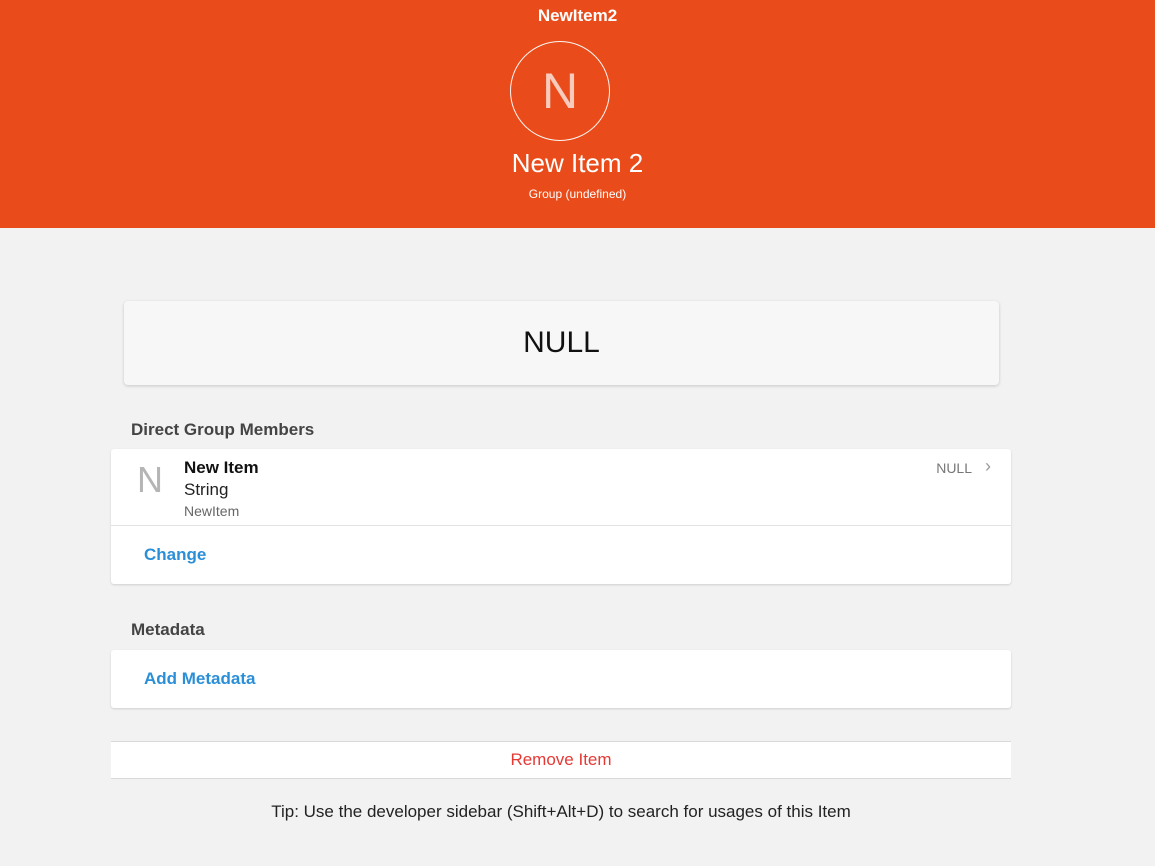 Image resolution: width=1155 pixels, height=866 pixels. I want to click on add-metadata-label: Add Metadata, so click(200, 678).